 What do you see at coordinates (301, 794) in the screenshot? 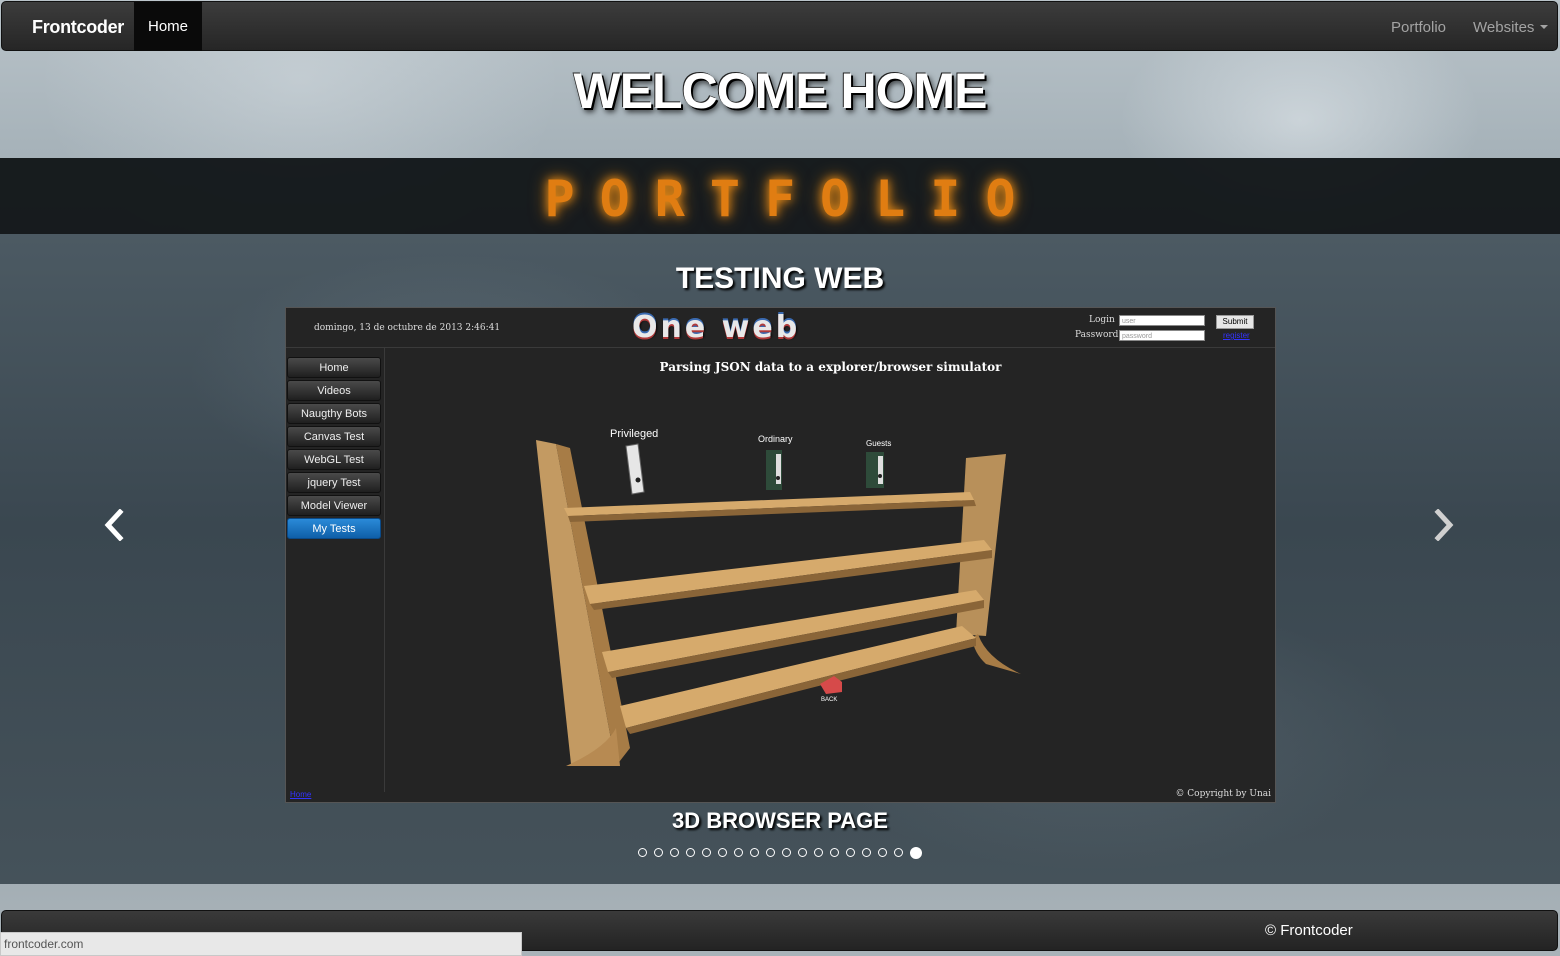
I see `inner-home-link: Home` at bounding box center [301, 794].